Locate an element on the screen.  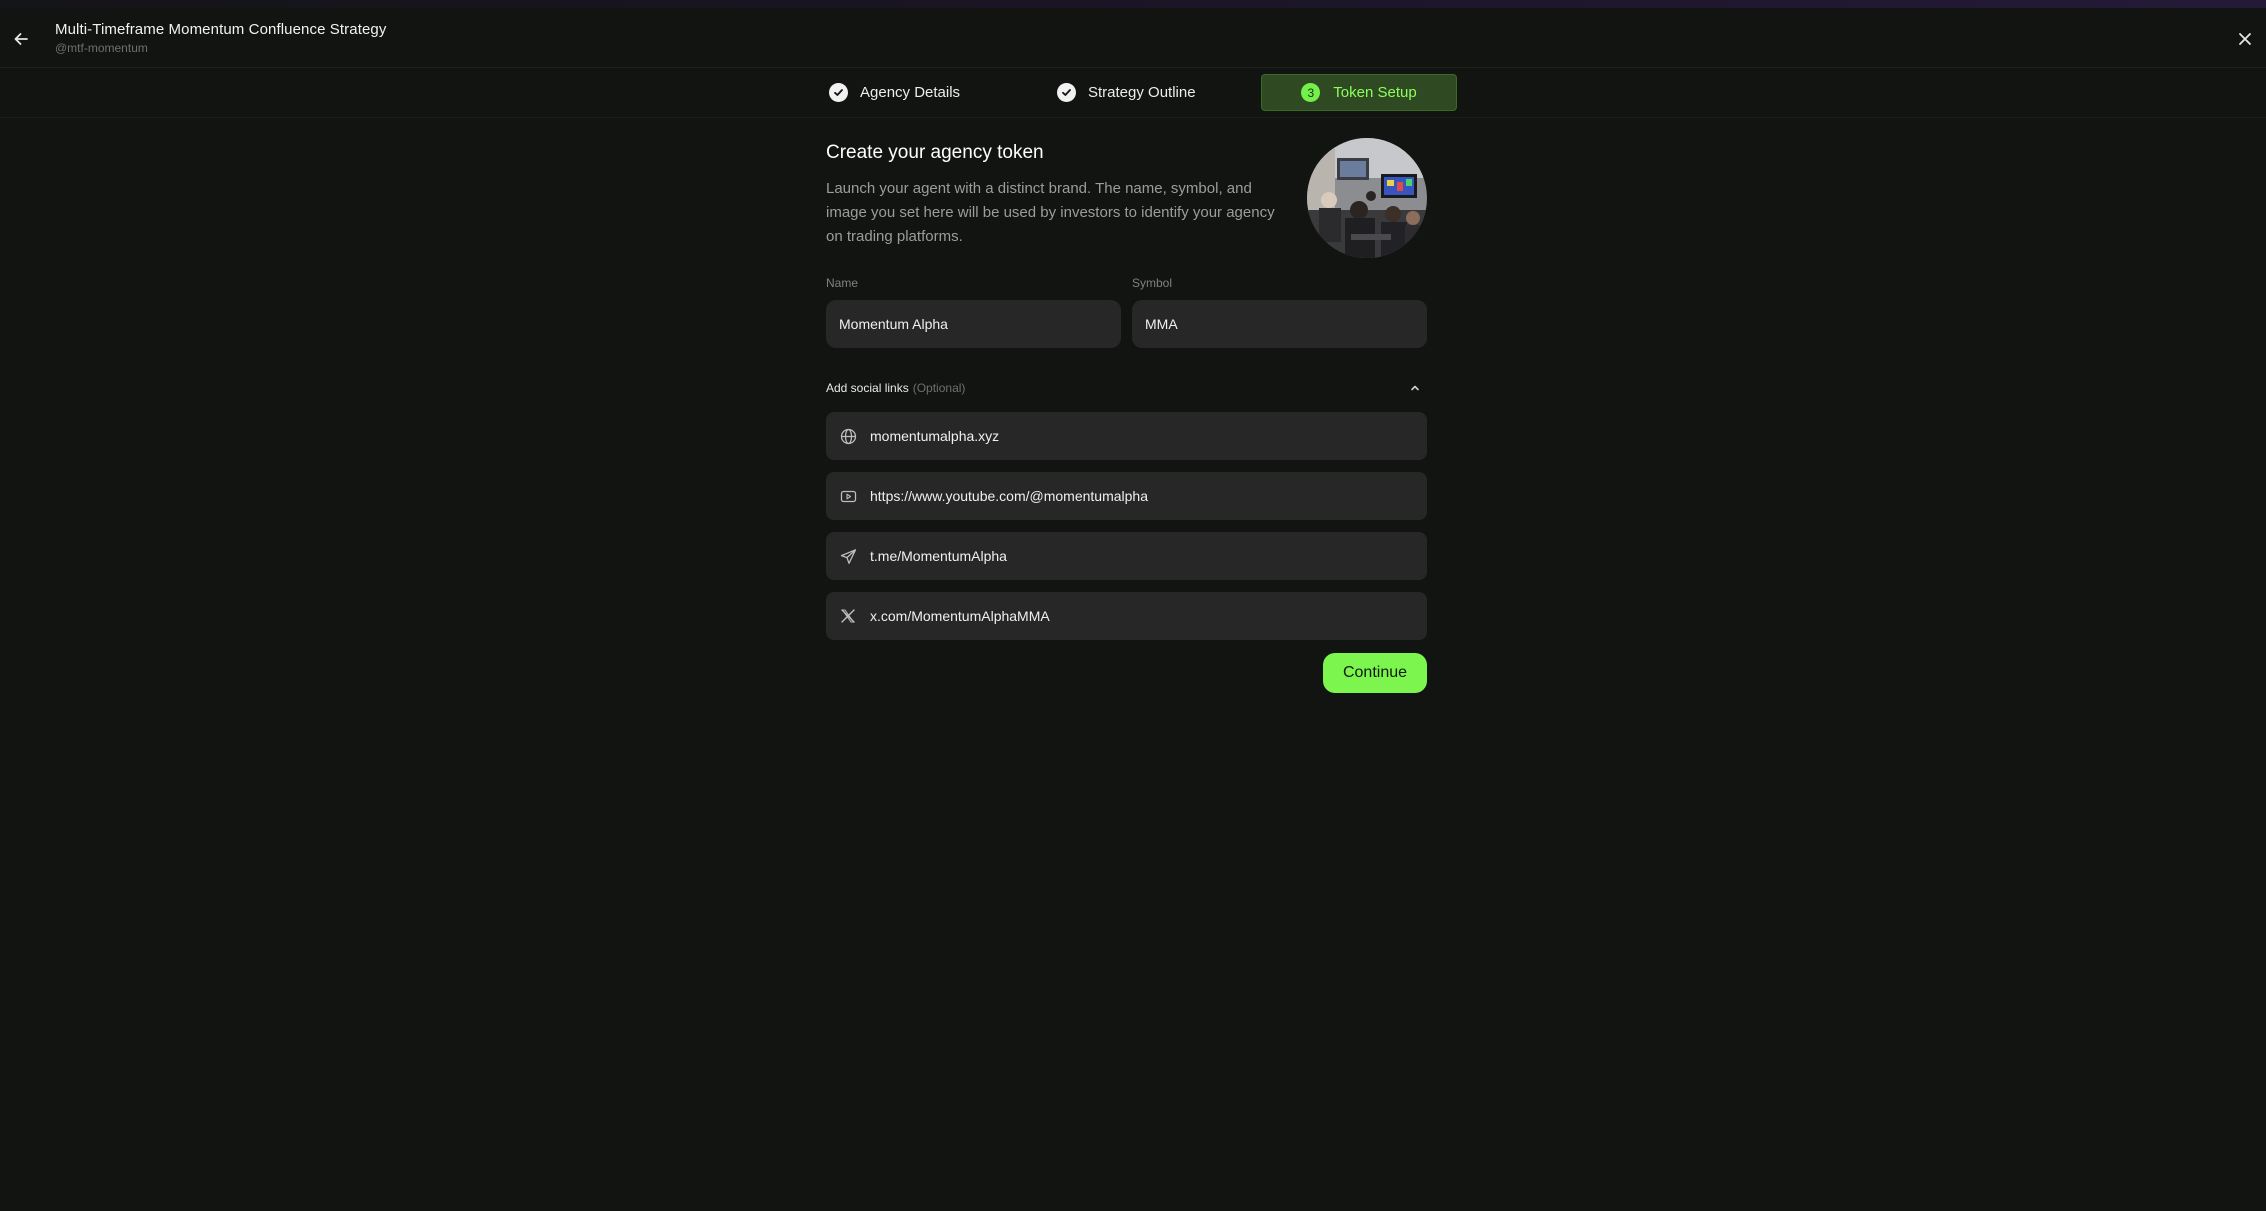
x-link-value: x.com/MomentumAlphaMMA is located at coordinates (960, 616).